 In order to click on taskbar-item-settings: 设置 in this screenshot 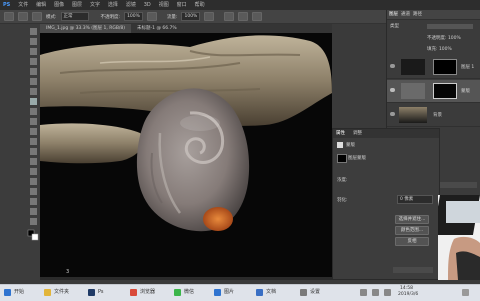, I will do `click(315, 292)`.